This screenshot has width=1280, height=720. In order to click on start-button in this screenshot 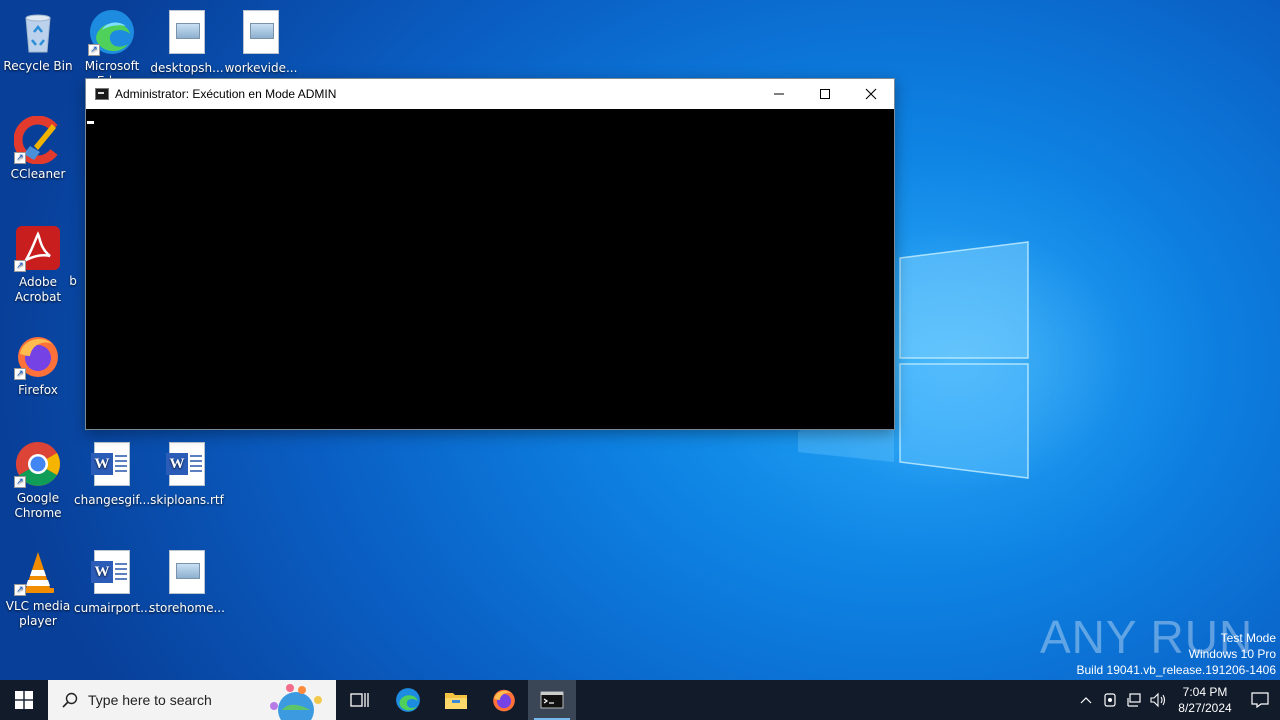, I will do `click(24, 700)`.